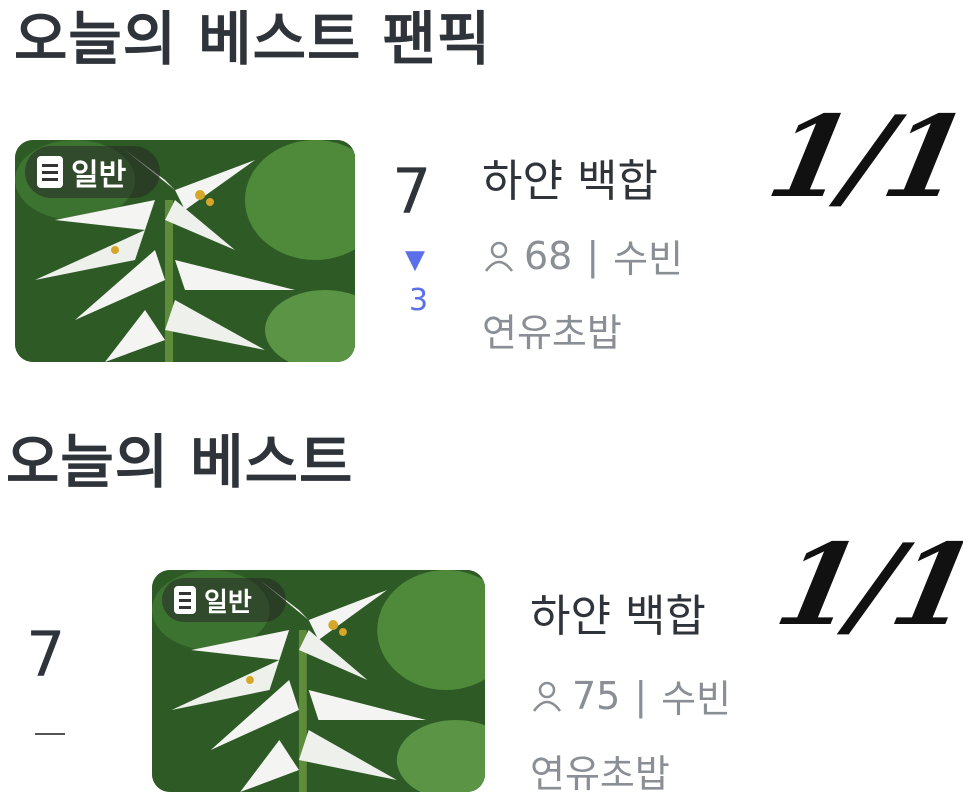  I want to click on rank-no-change, so click(50, 734).